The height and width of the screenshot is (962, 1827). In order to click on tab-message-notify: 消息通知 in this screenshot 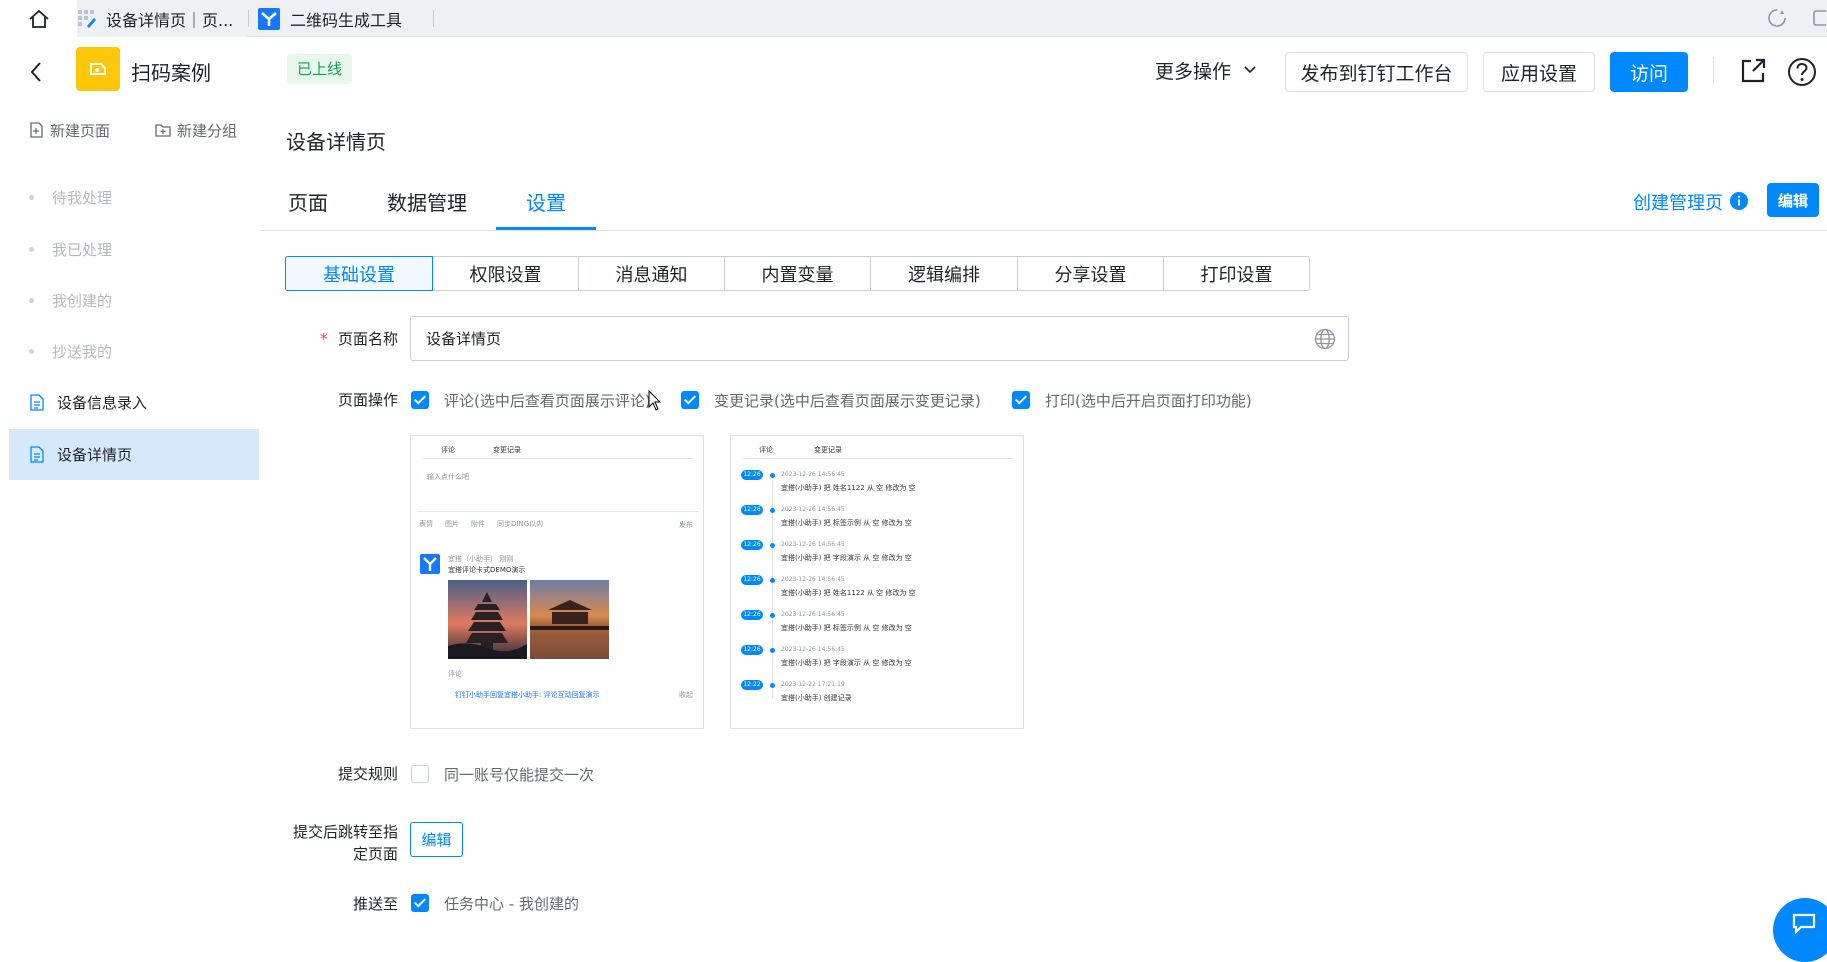, I will do `click(651, 273)`.